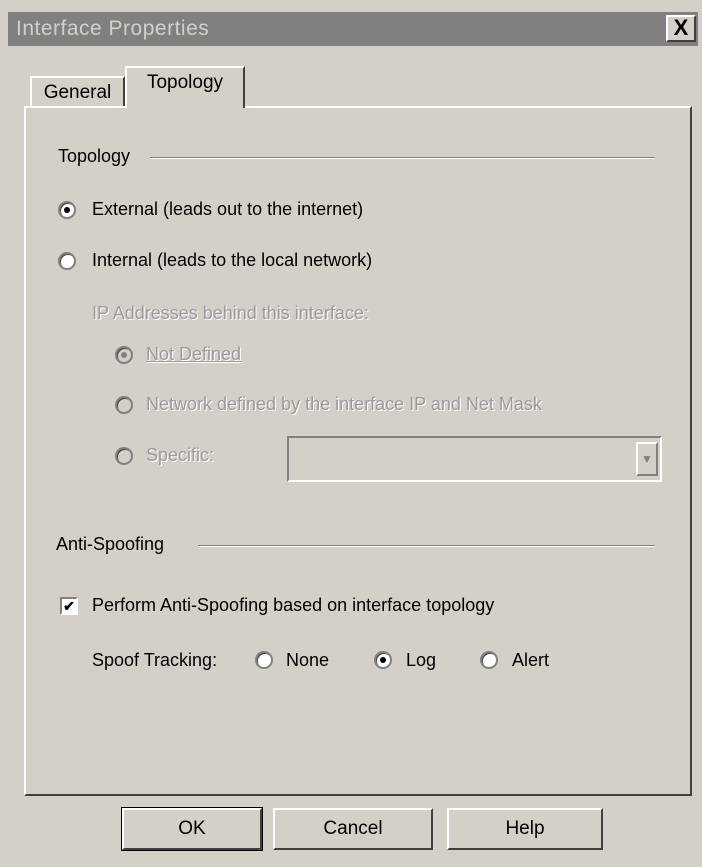 The height and width of the screenshot is (867, 702). I want to click on tracking-alert-label: Alert, so click(530, 660).